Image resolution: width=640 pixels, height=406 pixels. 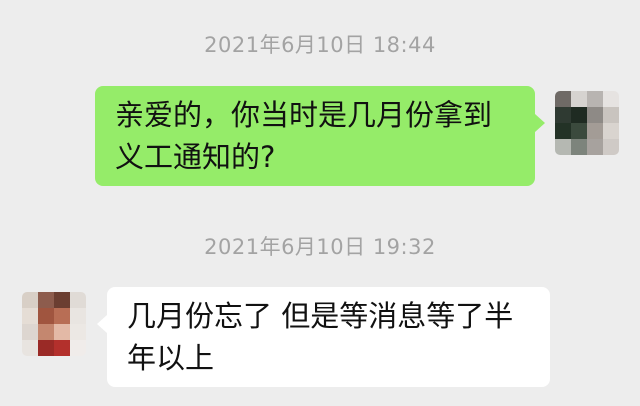 I want to click on contact-avatar, so click(x=54, y=324).